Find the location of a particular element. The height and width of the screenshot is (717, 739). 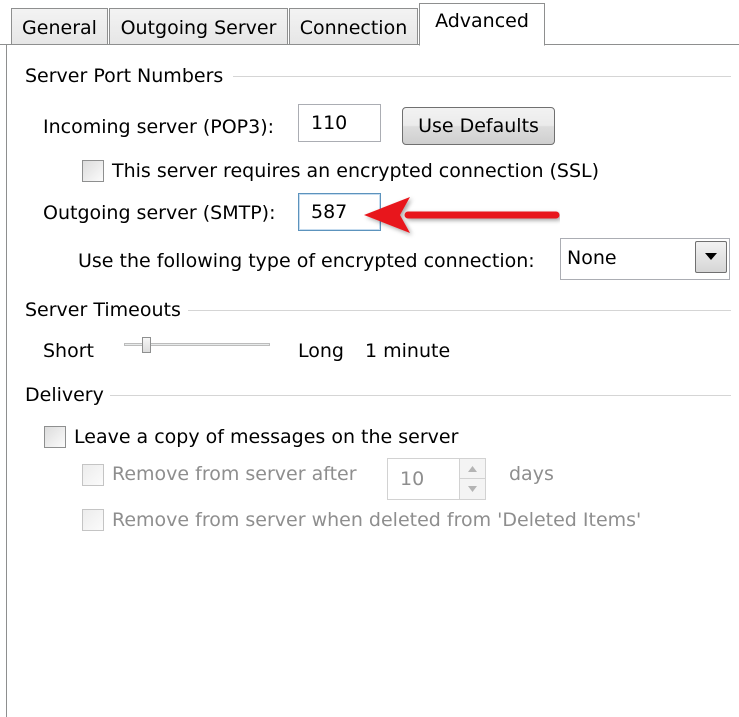

remove-after-checkbox is located at coordinates (93, 475).